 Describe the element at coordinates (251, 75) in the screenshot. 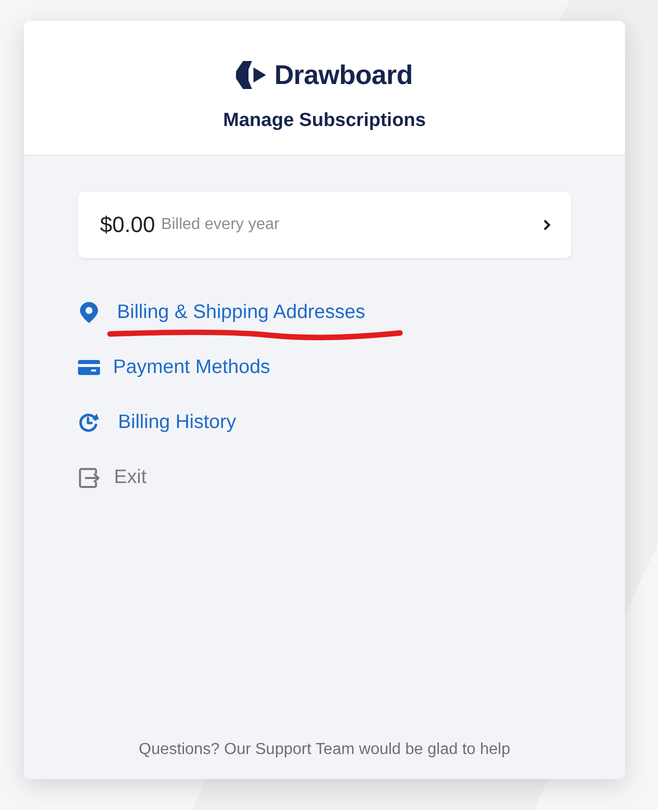

I see `logo-icon` at that location.